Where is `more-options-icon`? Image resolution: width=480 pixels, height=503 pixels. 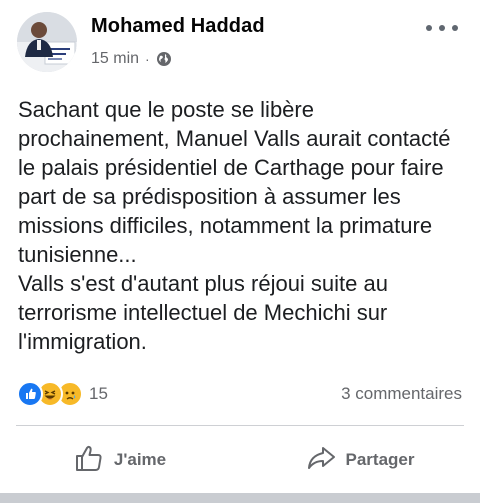 more-options-icon is located at coordinates (442, 28).